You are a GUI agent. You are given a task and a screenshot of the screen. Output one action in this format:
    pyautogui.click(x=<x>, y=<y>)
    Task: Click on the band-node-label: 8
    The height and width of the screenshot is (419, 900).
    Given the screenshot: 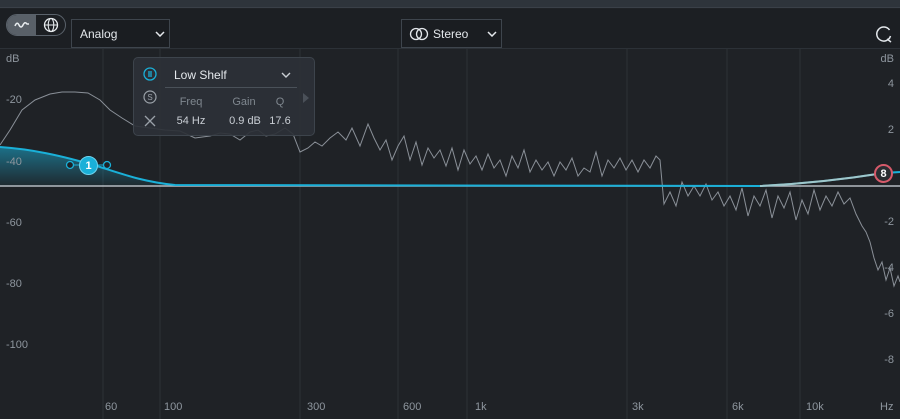 What is the action you would take?
    pyautogui.click(x=883, y=173)
    